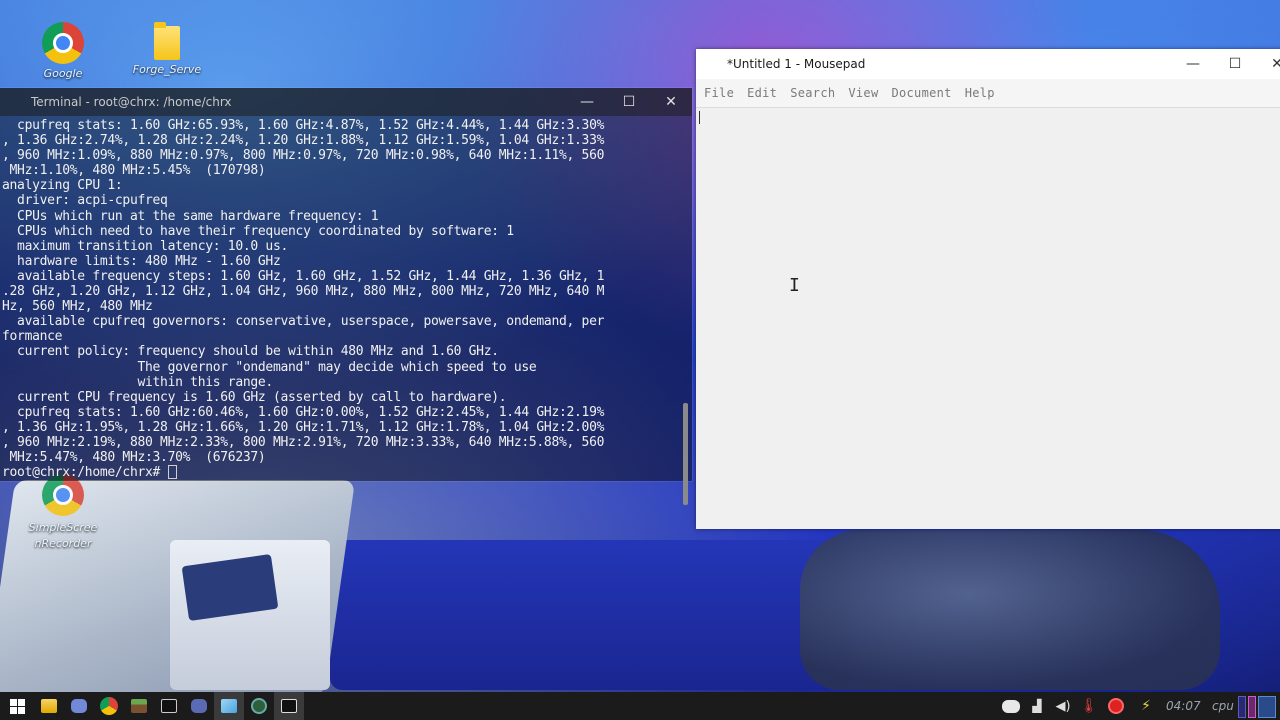  I want to click on taskbar-terminal, so click(169, 706).